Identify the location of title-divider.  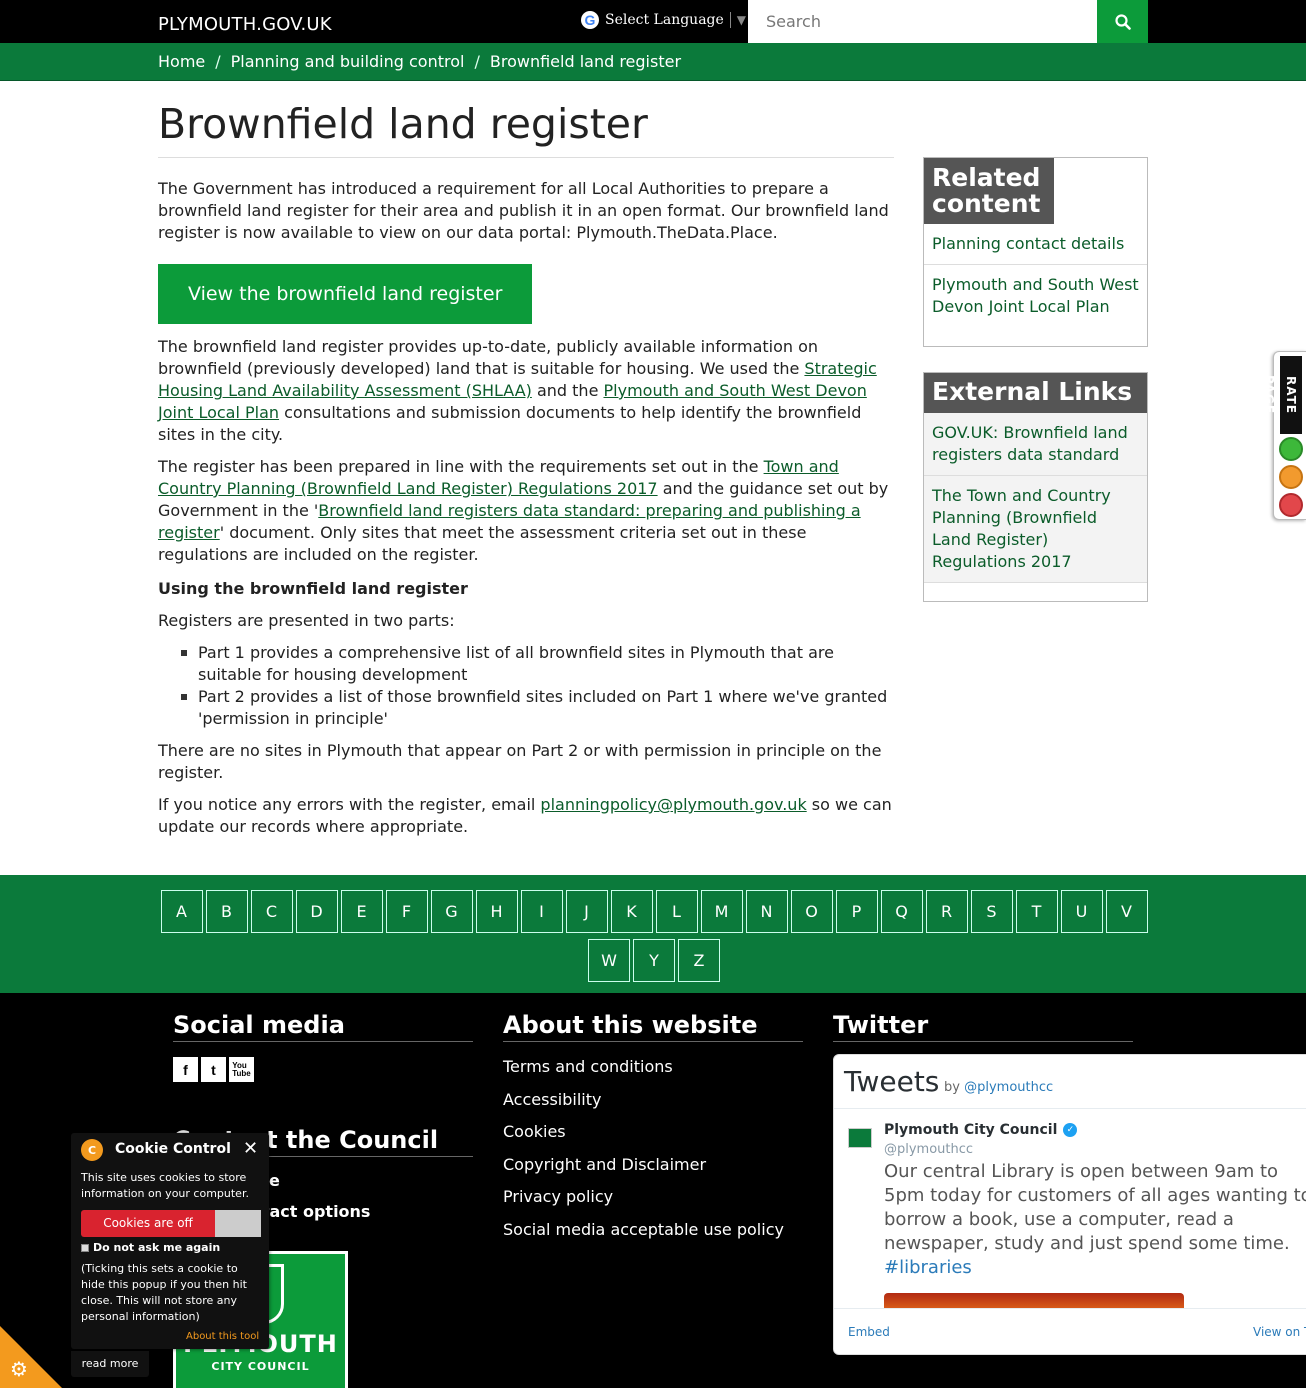
(526, 157).